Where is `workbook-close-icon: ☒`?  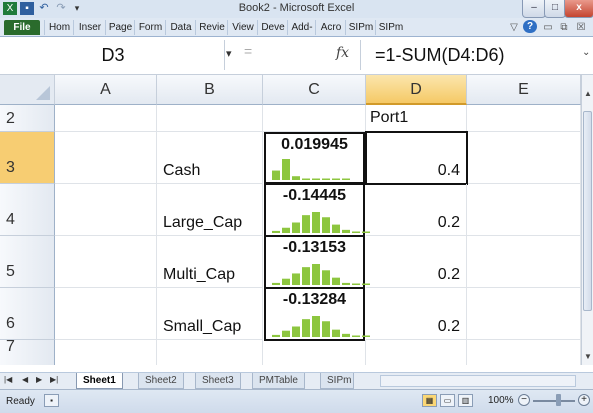 workbook-close-icon: ☒ is located at coordinates (581, 27).